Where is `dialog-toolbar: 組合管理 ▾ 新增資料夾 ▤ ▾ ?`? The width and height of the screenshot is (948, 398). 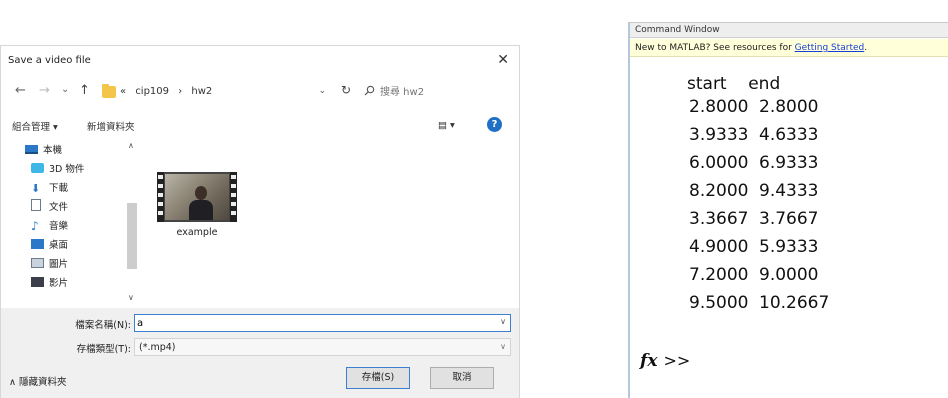
dialog-toolbar: 組合管理 ▾ 新增資料夾 ▤ ▾ ? is located at coordinates (260, 126).